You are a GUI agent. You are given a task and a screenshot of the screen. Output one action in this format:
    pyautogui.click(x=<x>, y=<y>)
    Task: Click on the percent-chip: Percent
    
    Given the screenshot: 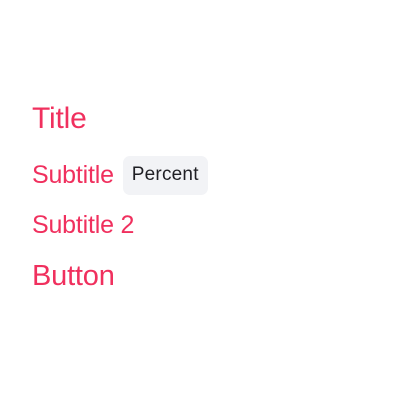 What is the action you would take?
    pyautogui.click(x=165, y=175)
    